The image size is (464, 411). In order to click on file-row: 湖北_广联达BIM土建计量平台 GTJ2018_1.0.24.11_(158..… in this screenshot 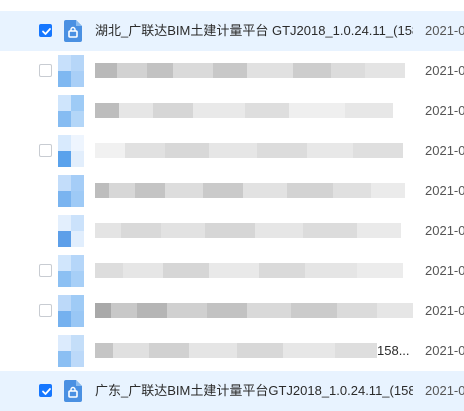, I will do `click(232, 31)`.